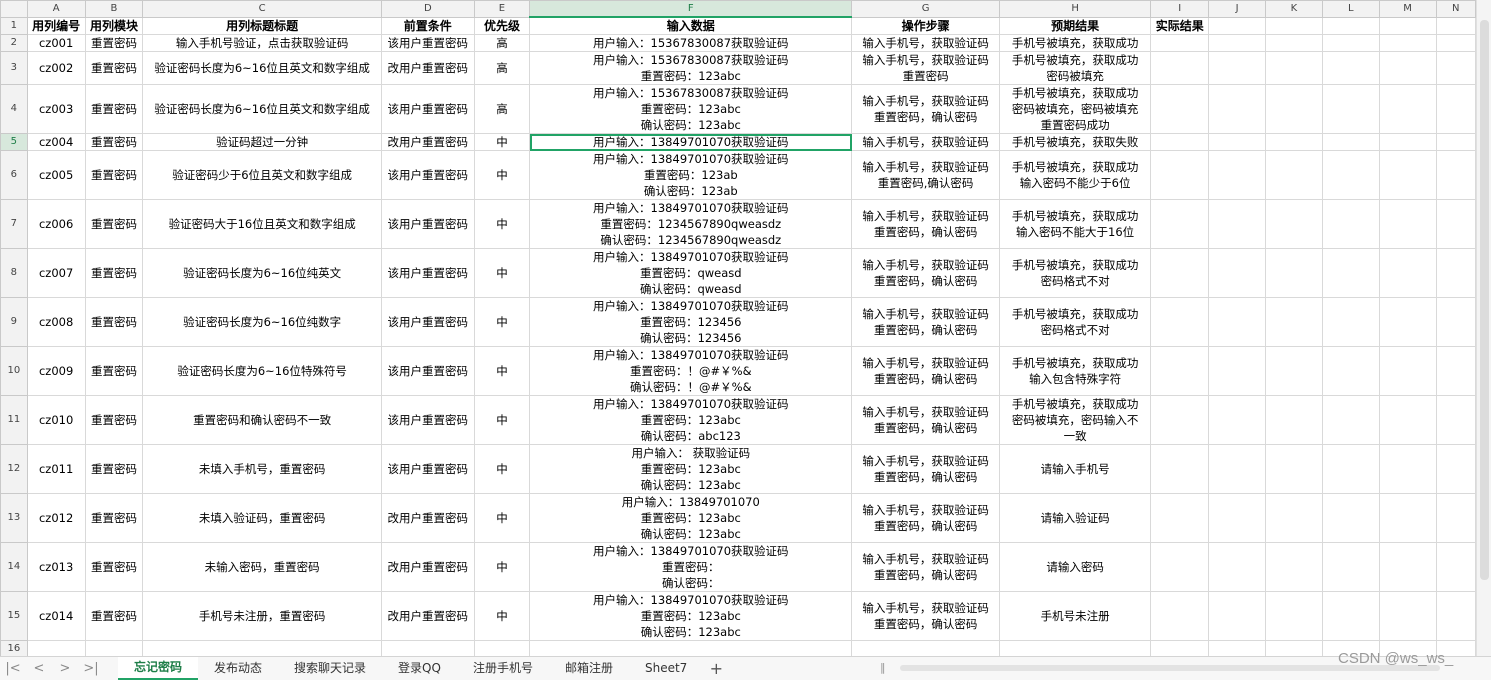 Image resolution: width=1491 pixels, height=680 pixels. Describe the element at coordinates (14, 43) in the screenshot. I see `row-number: 2` at that location.